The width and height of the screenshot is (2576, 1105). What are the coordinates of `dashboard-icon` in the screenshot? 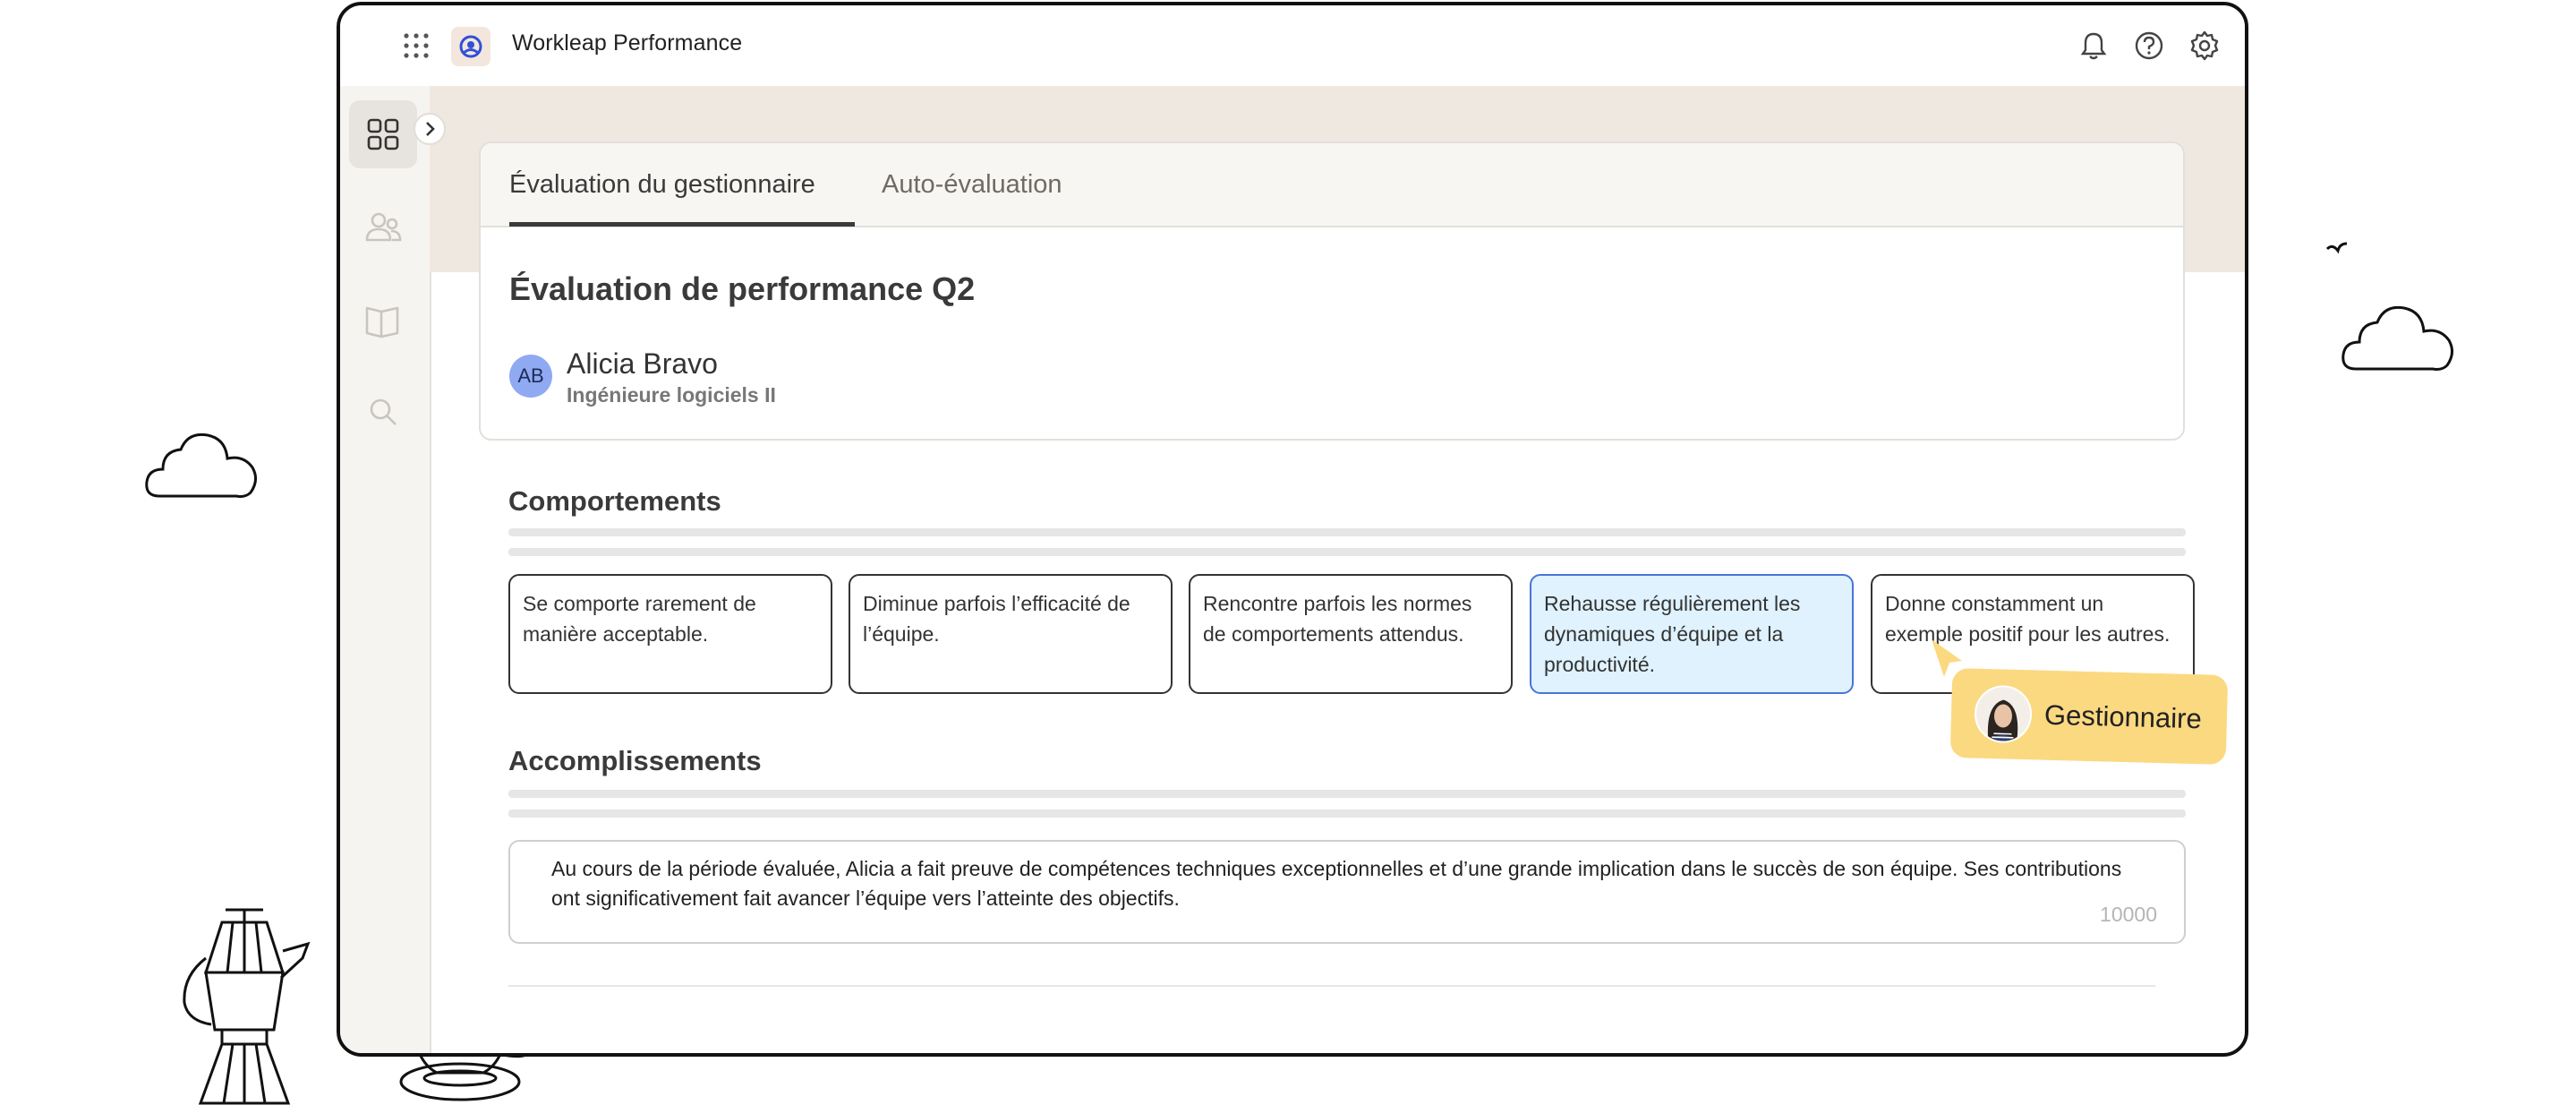 It's located at (383, 134).